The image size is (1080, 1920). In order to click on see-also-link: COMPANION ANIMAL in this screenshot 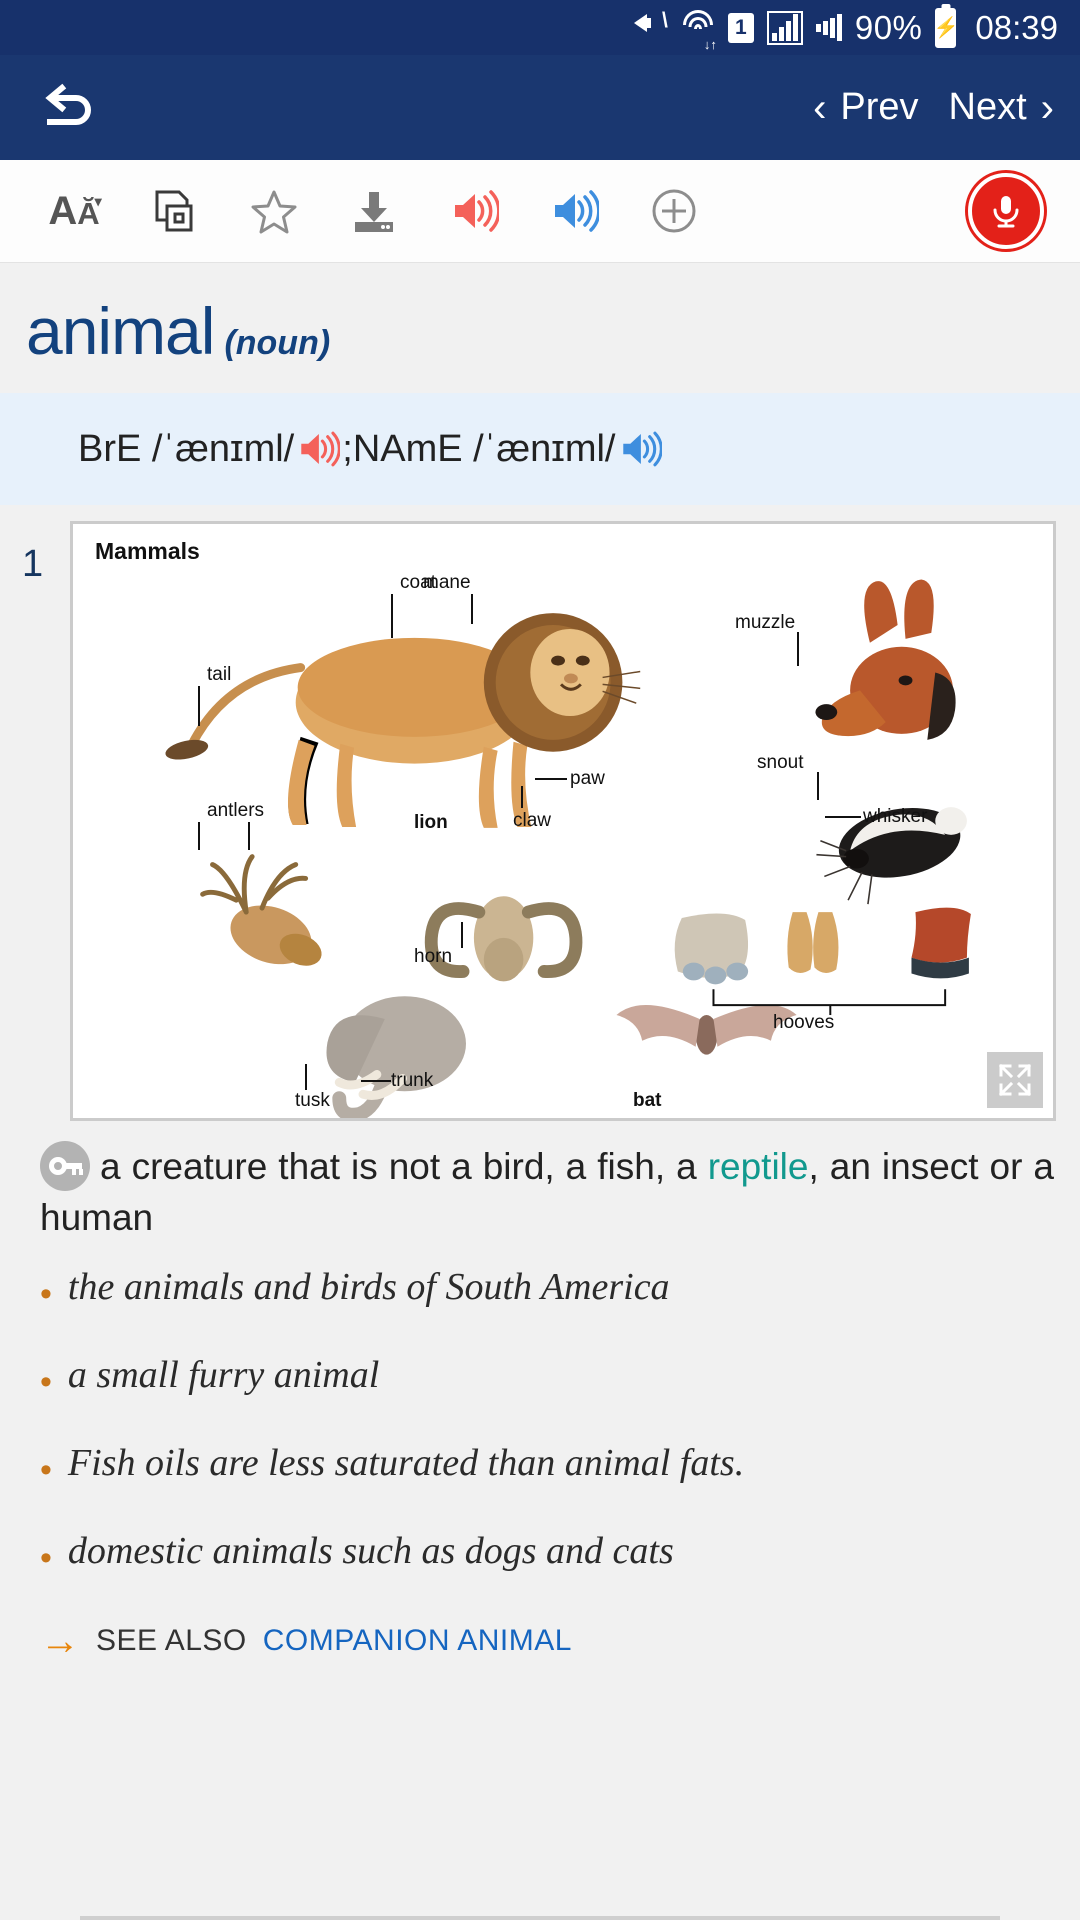, I will do `click(417, 1641)`.